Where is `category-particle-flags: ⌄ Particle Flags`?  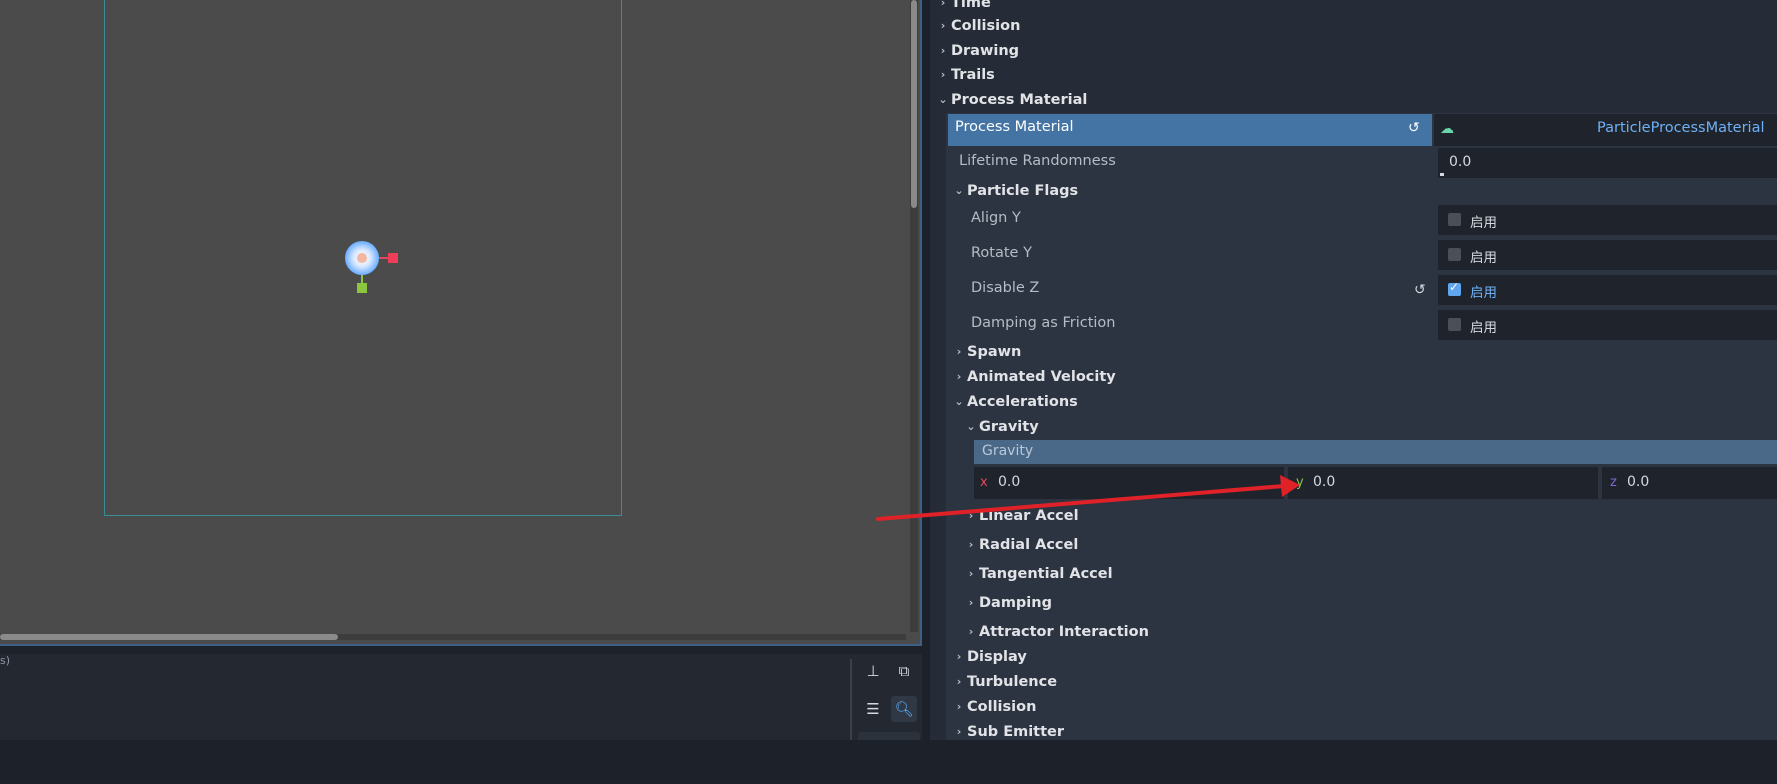
category-particle-flags: ⌄ Particle Flags is located at coordinates (1015, 190).